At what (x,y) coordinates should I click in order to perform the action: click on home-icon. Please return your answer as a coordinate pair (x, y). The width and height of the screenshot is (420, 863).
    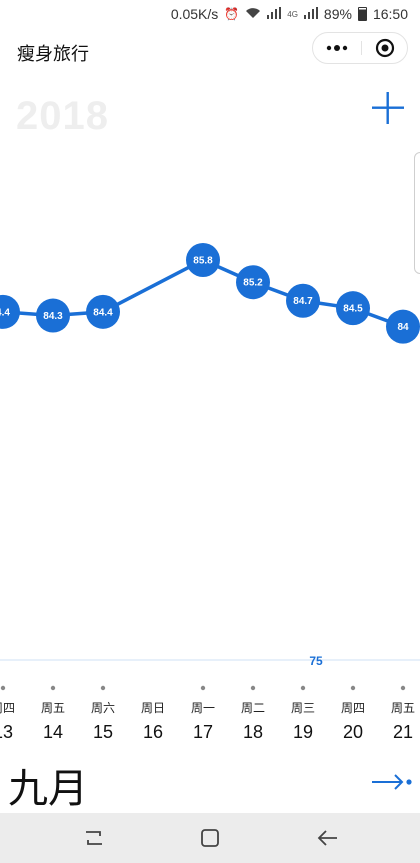
    Looking at the image, I should click on (210, 838).